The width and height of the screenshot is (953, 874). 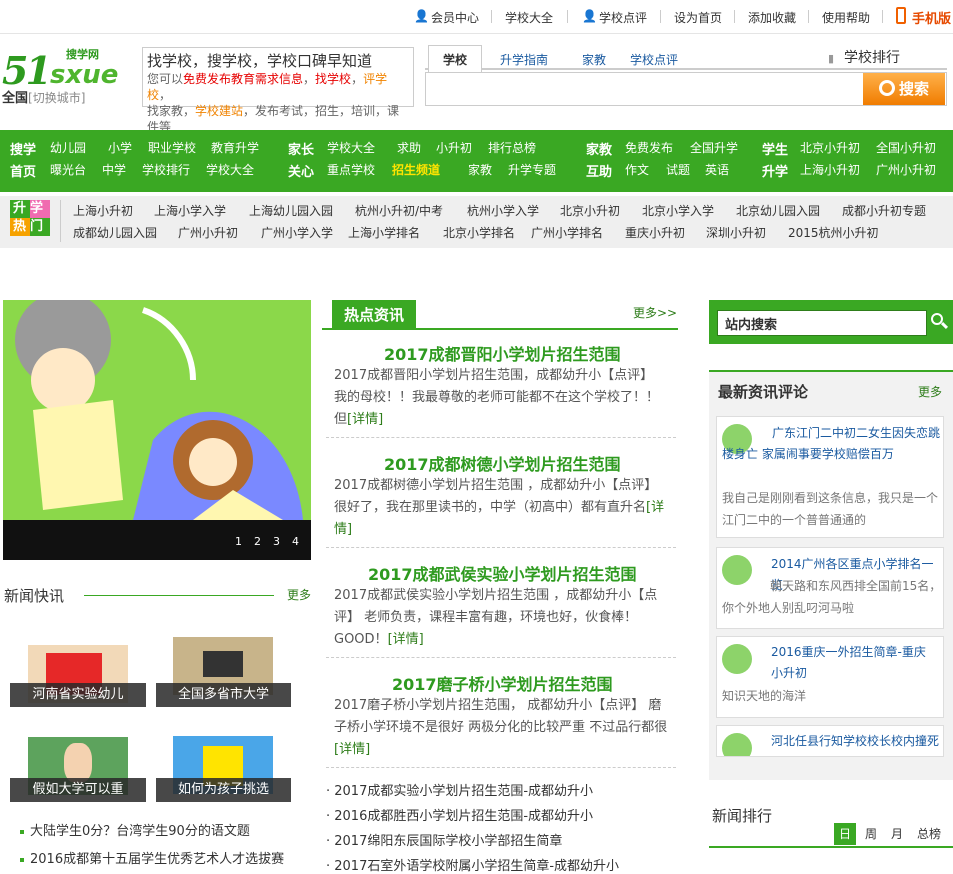 What do you see at coordinates (678, 169) in the screenshot?
I see `nav-test: 试题` at bounding box center [678, 169].